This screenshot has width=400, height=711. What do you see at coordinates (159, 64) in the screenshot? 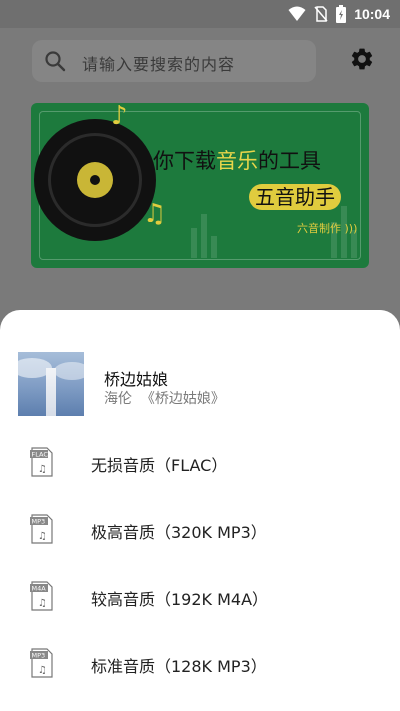
I see `search-placeholder: 请输入要搜索的内容` at bounding box center [159, 64].